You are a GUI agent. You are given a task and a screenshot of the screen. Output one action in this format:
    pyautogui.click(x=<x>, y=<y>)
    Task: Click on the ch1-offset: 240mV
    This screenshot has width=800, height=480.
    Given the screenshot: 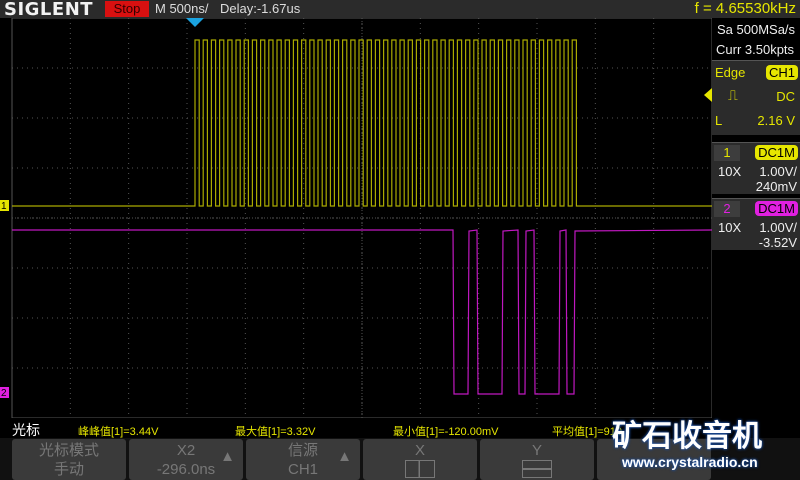 What is the action you would take?
    pyautogui.click(x=776, y=186)
    